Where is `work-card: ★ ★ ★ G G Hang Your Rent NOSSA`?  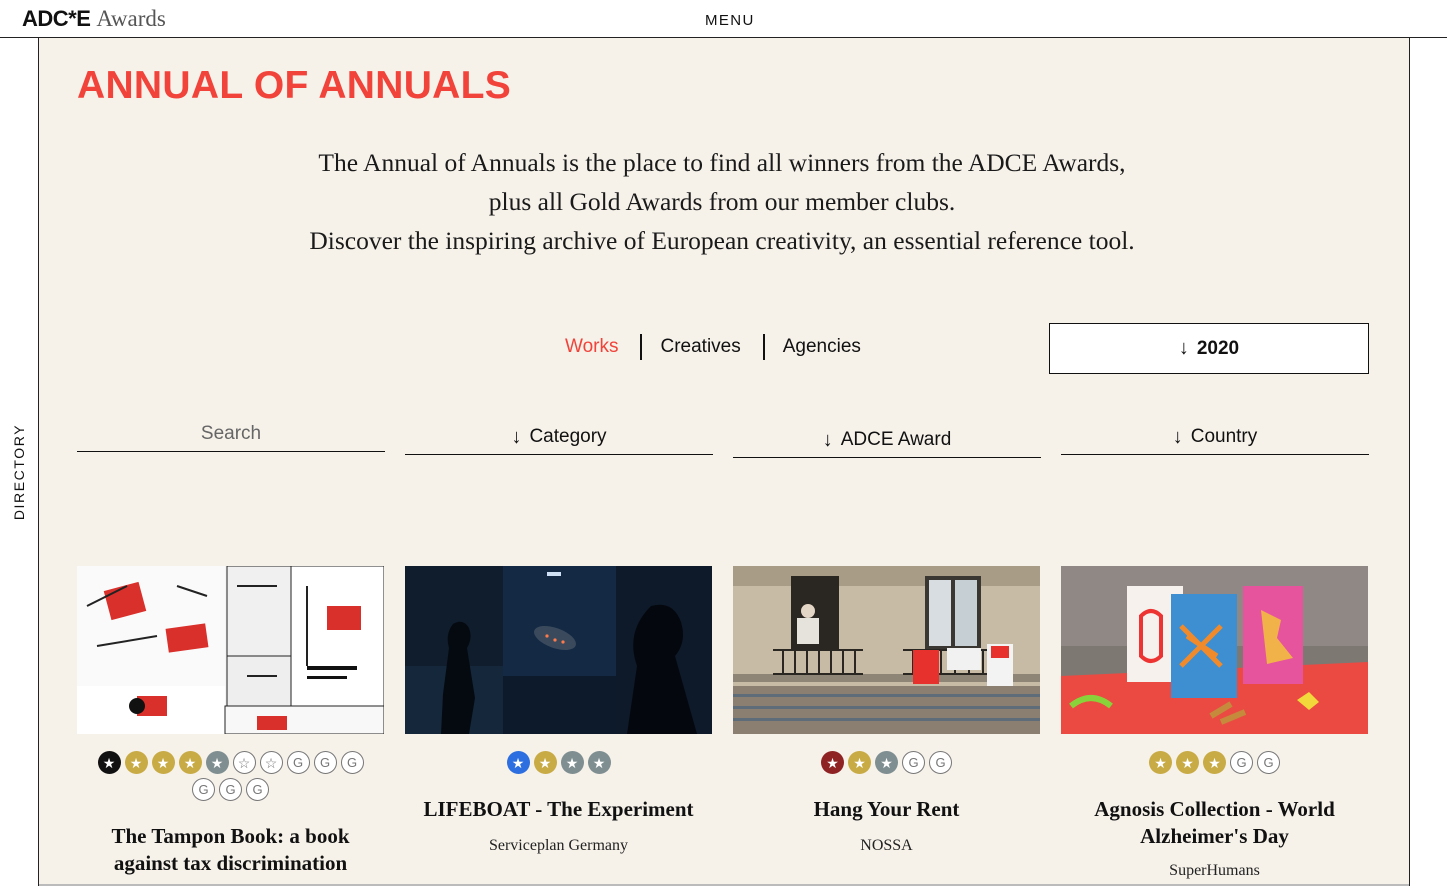
work-card: ★ ★ ★ G G Hang Your Rent NOSSA is located at coordinates (886, 710).